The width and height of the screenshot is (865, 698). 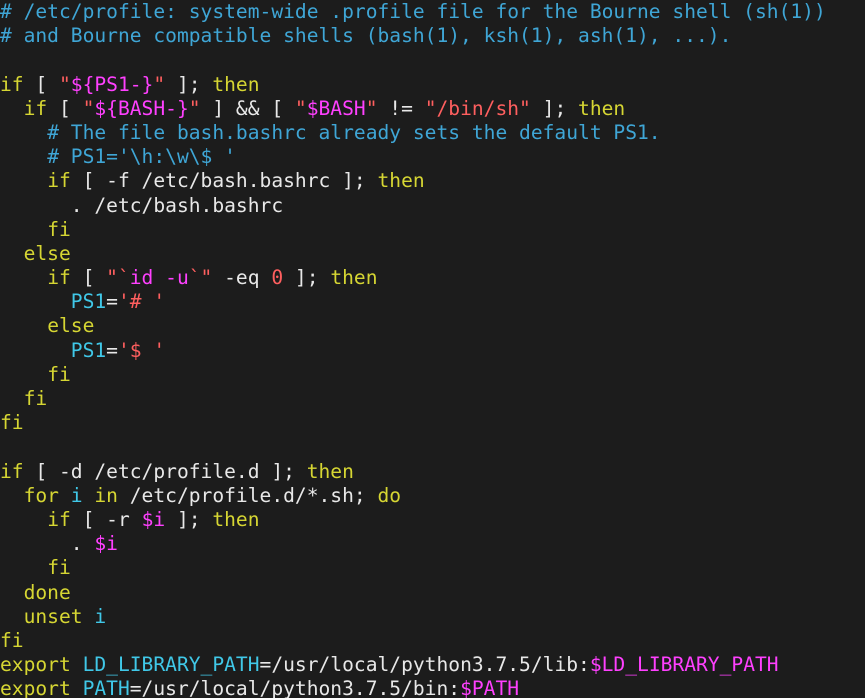 I want to click on code-line: . $i, so click(x=413, y=544).